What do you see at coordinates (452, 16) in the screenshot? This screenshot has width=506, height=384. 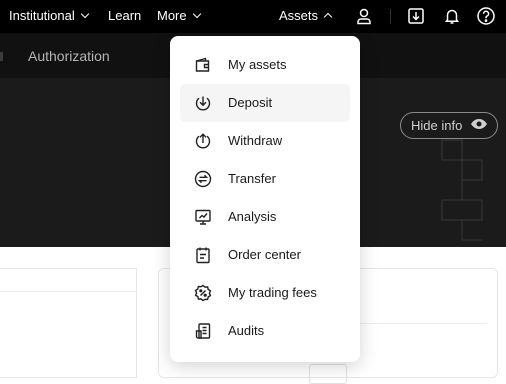 I see `bell-icon` at bounding box center [452, 16].